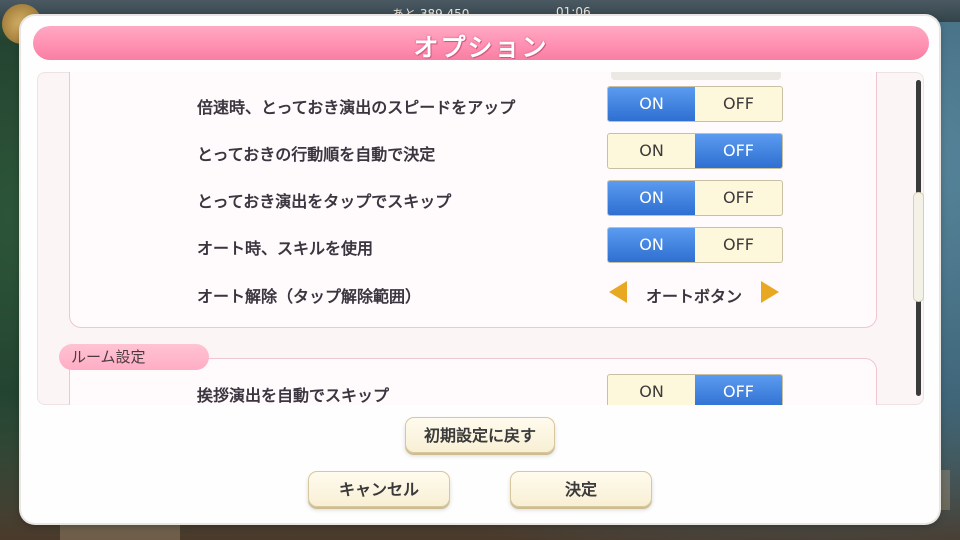 The height and width of the screenshot is (540, 960). I want to click on tap-skip-toggle: ON OFF, so click(695, 198).